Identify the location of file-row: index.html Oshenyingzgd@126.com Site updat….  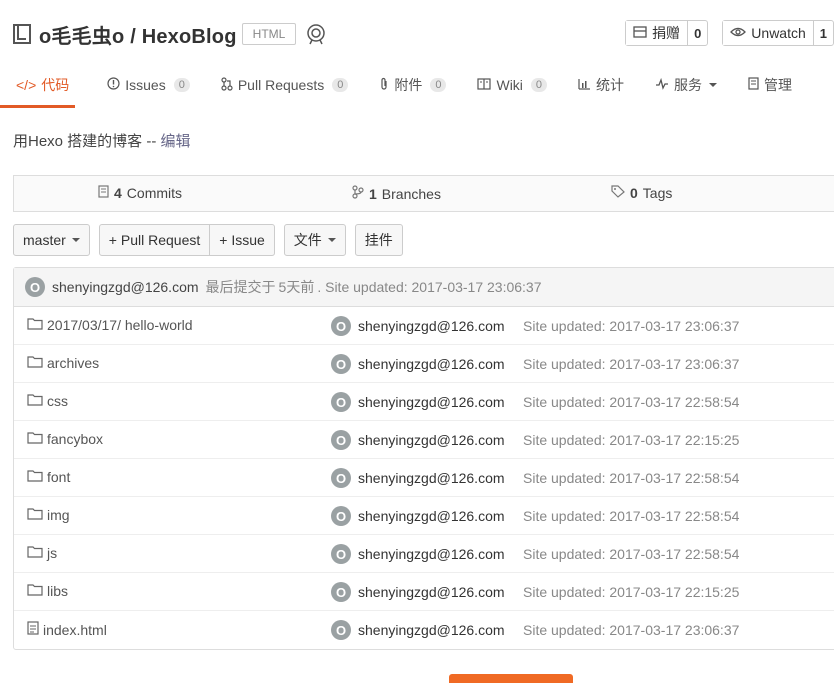
(424, 630).